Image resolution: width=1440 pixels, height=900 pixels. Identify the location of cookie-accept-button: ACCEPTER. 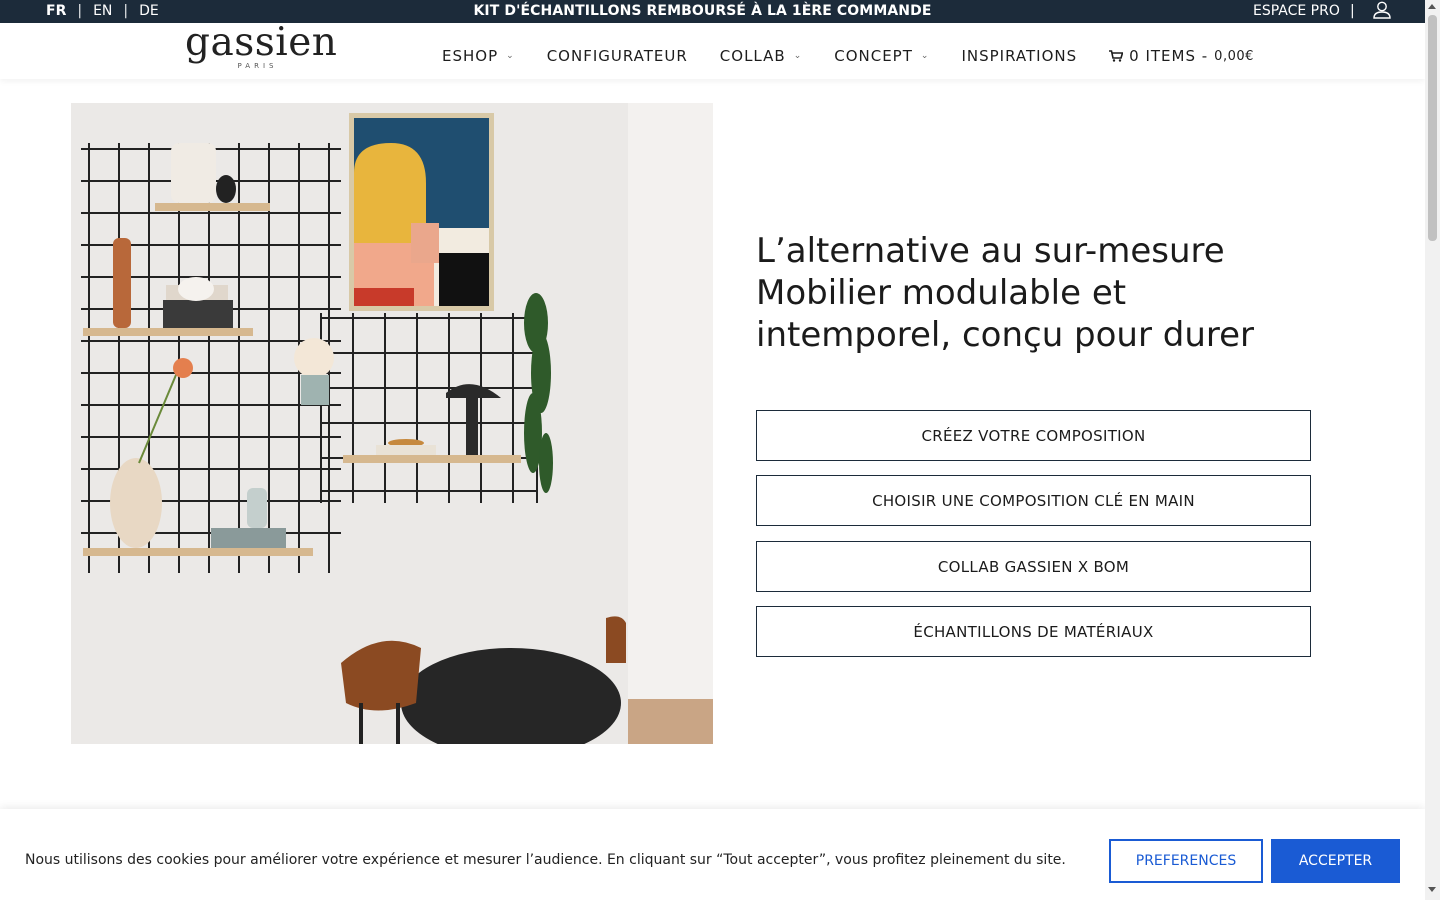
(1335, 861).